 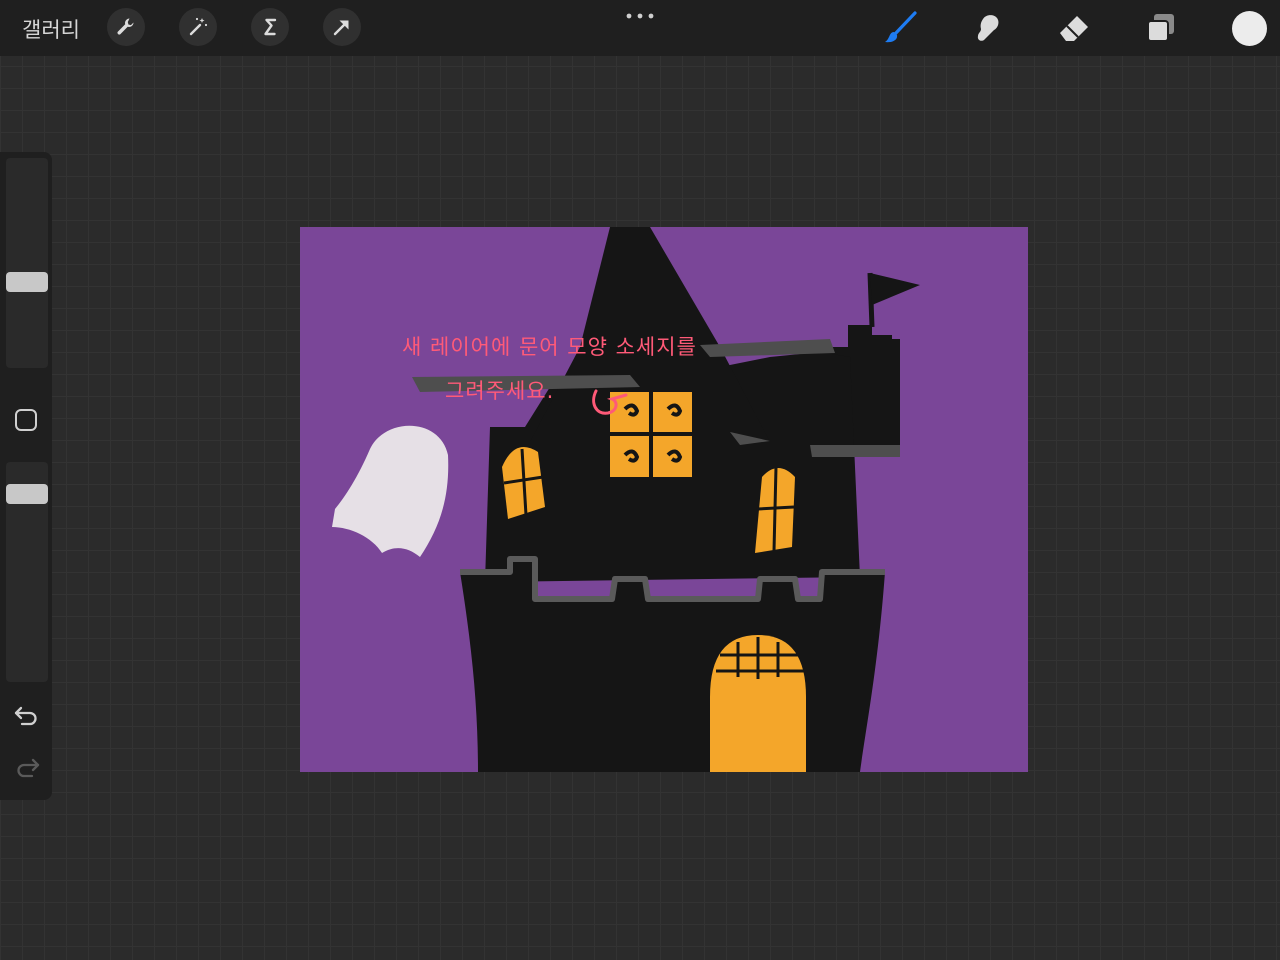 What do you see at coordinates (855, 451) in the screenshot?
I see `roof-rim` at bounding box center [855, 451].